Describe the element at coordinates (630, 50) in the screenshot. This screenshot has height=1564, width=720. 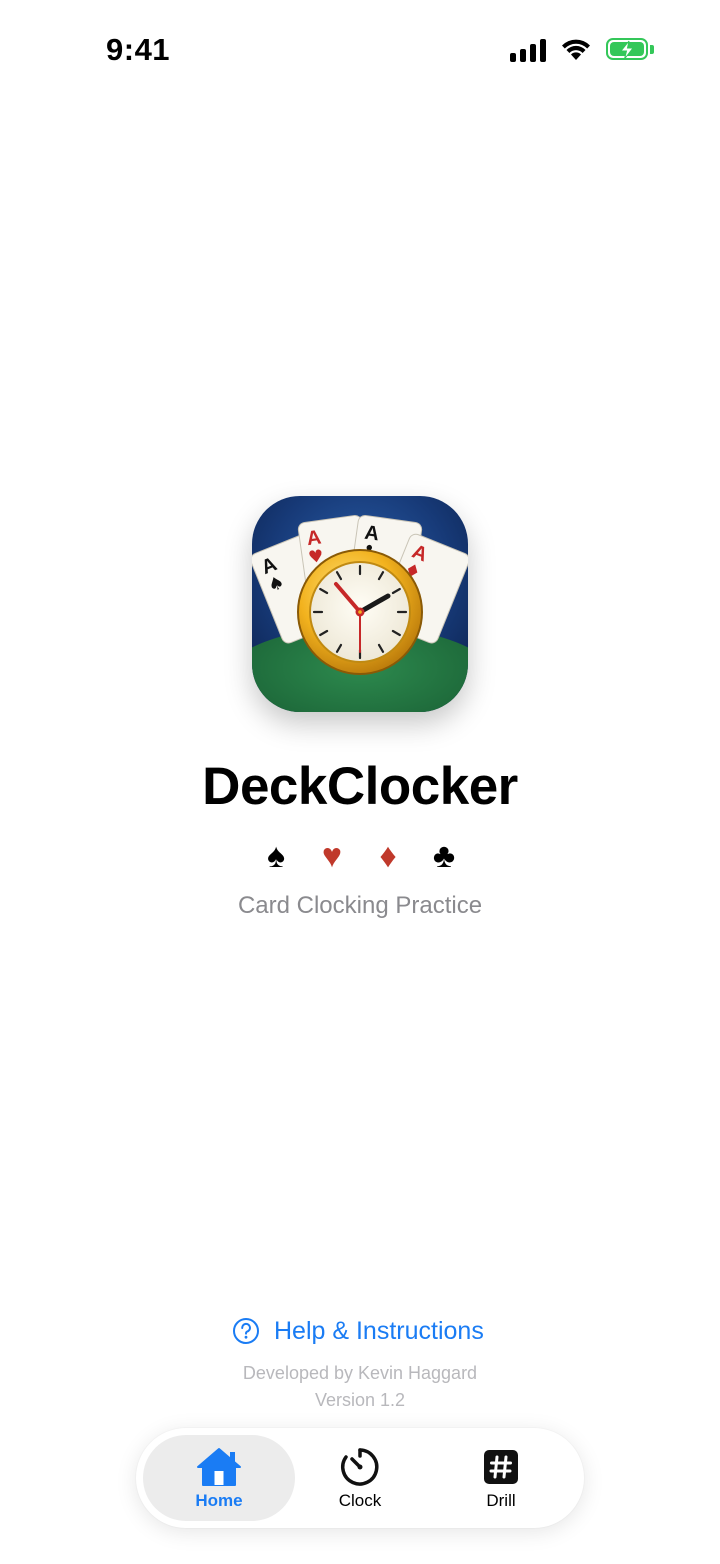
I see `battery-charging-icon` at that location.